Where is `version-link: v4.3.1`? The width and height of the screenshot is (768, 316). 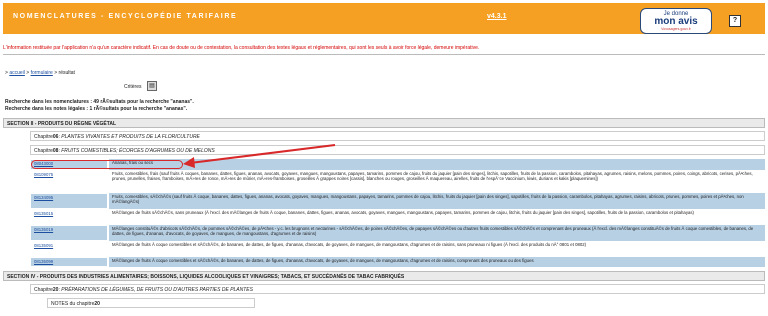 version-link: v4.3.1 is located at coordinates (496, 16).